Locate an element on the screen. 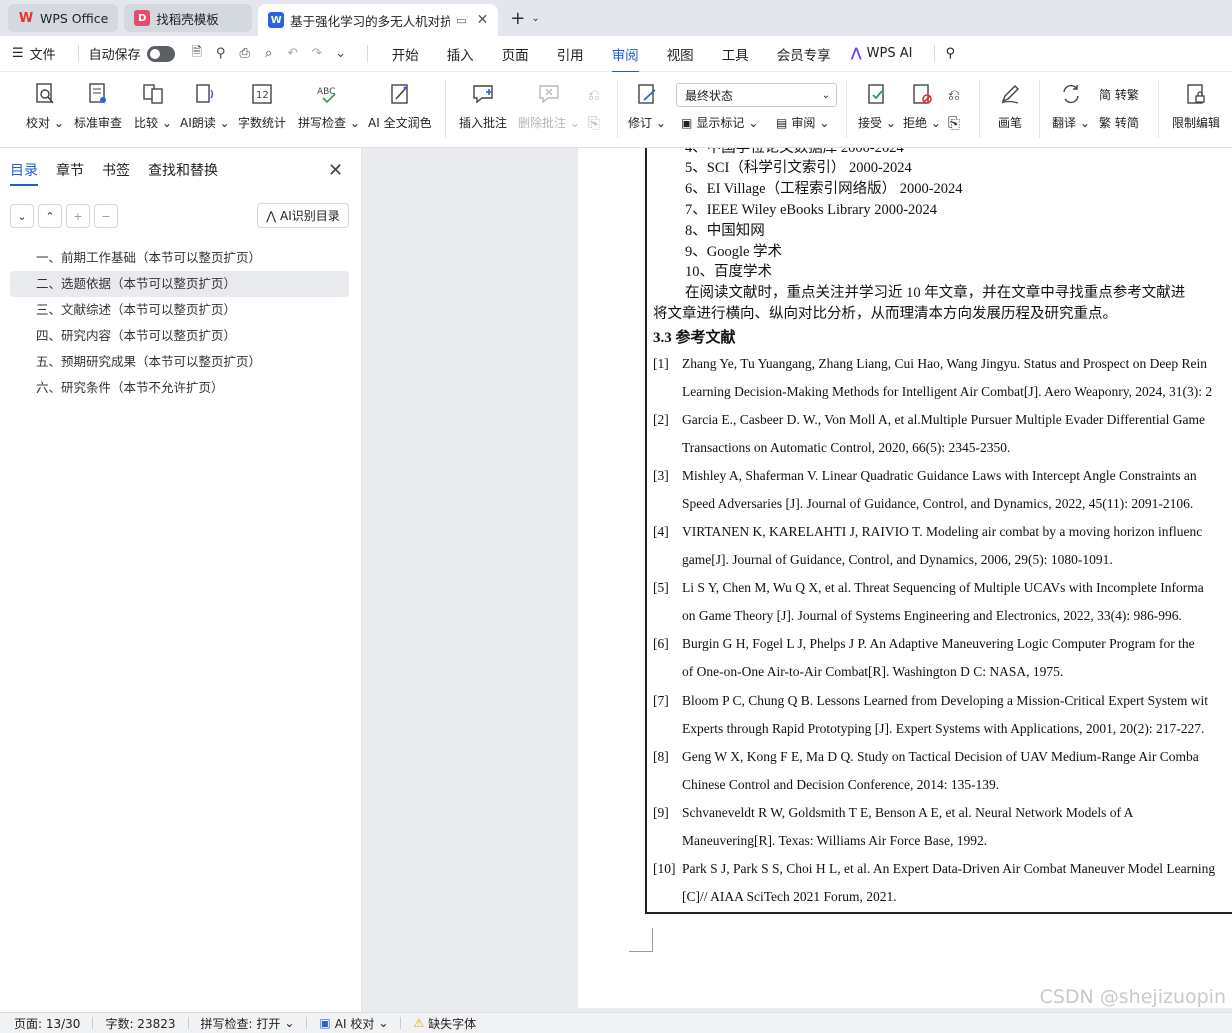 This screenshot has height=1033, width=1232. new-tab-button: + is located at coordinates (517, 18).